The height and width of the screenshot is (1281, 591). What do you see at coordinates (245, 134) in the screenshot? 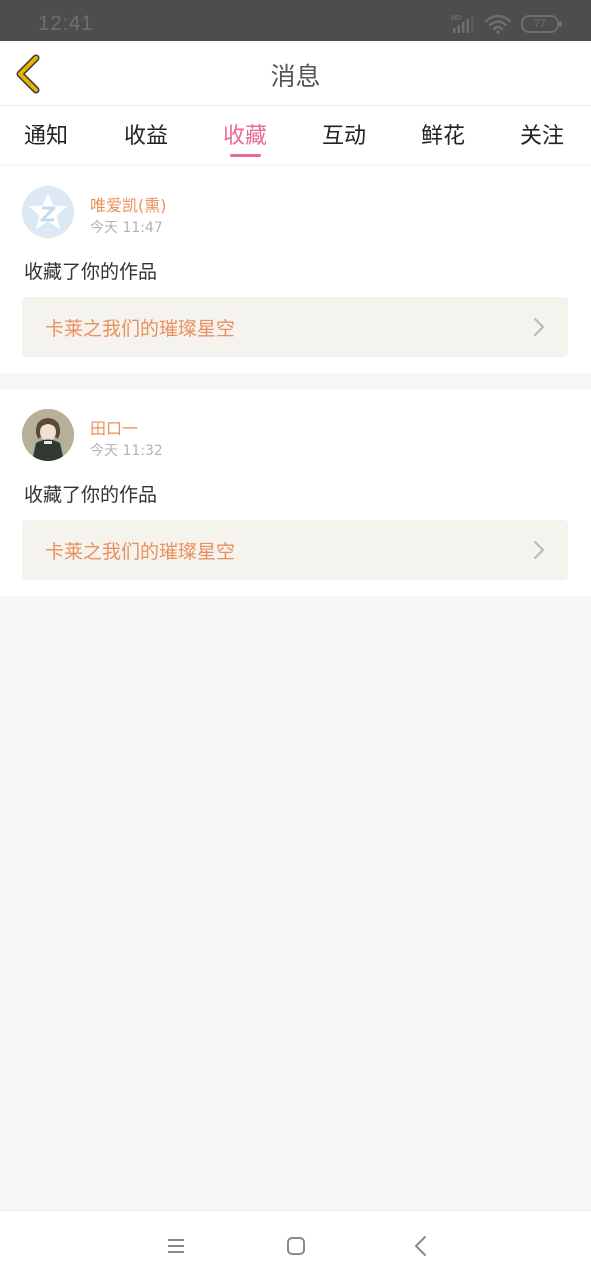
I see `tab-favorites: 收藏` at bounding box center [245, 134].